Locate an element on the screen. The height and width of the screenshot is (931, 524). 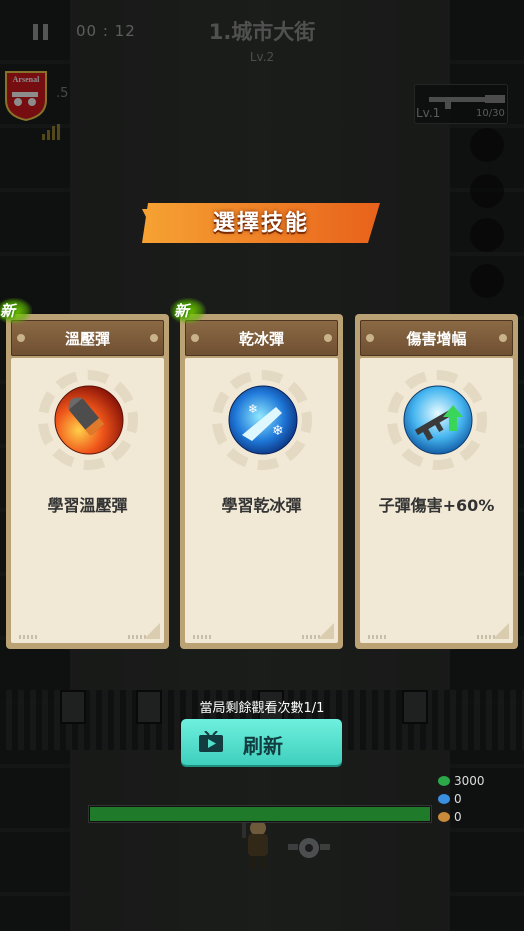
skill-name: 乾冰彈 is located at coordinates (261, 339).